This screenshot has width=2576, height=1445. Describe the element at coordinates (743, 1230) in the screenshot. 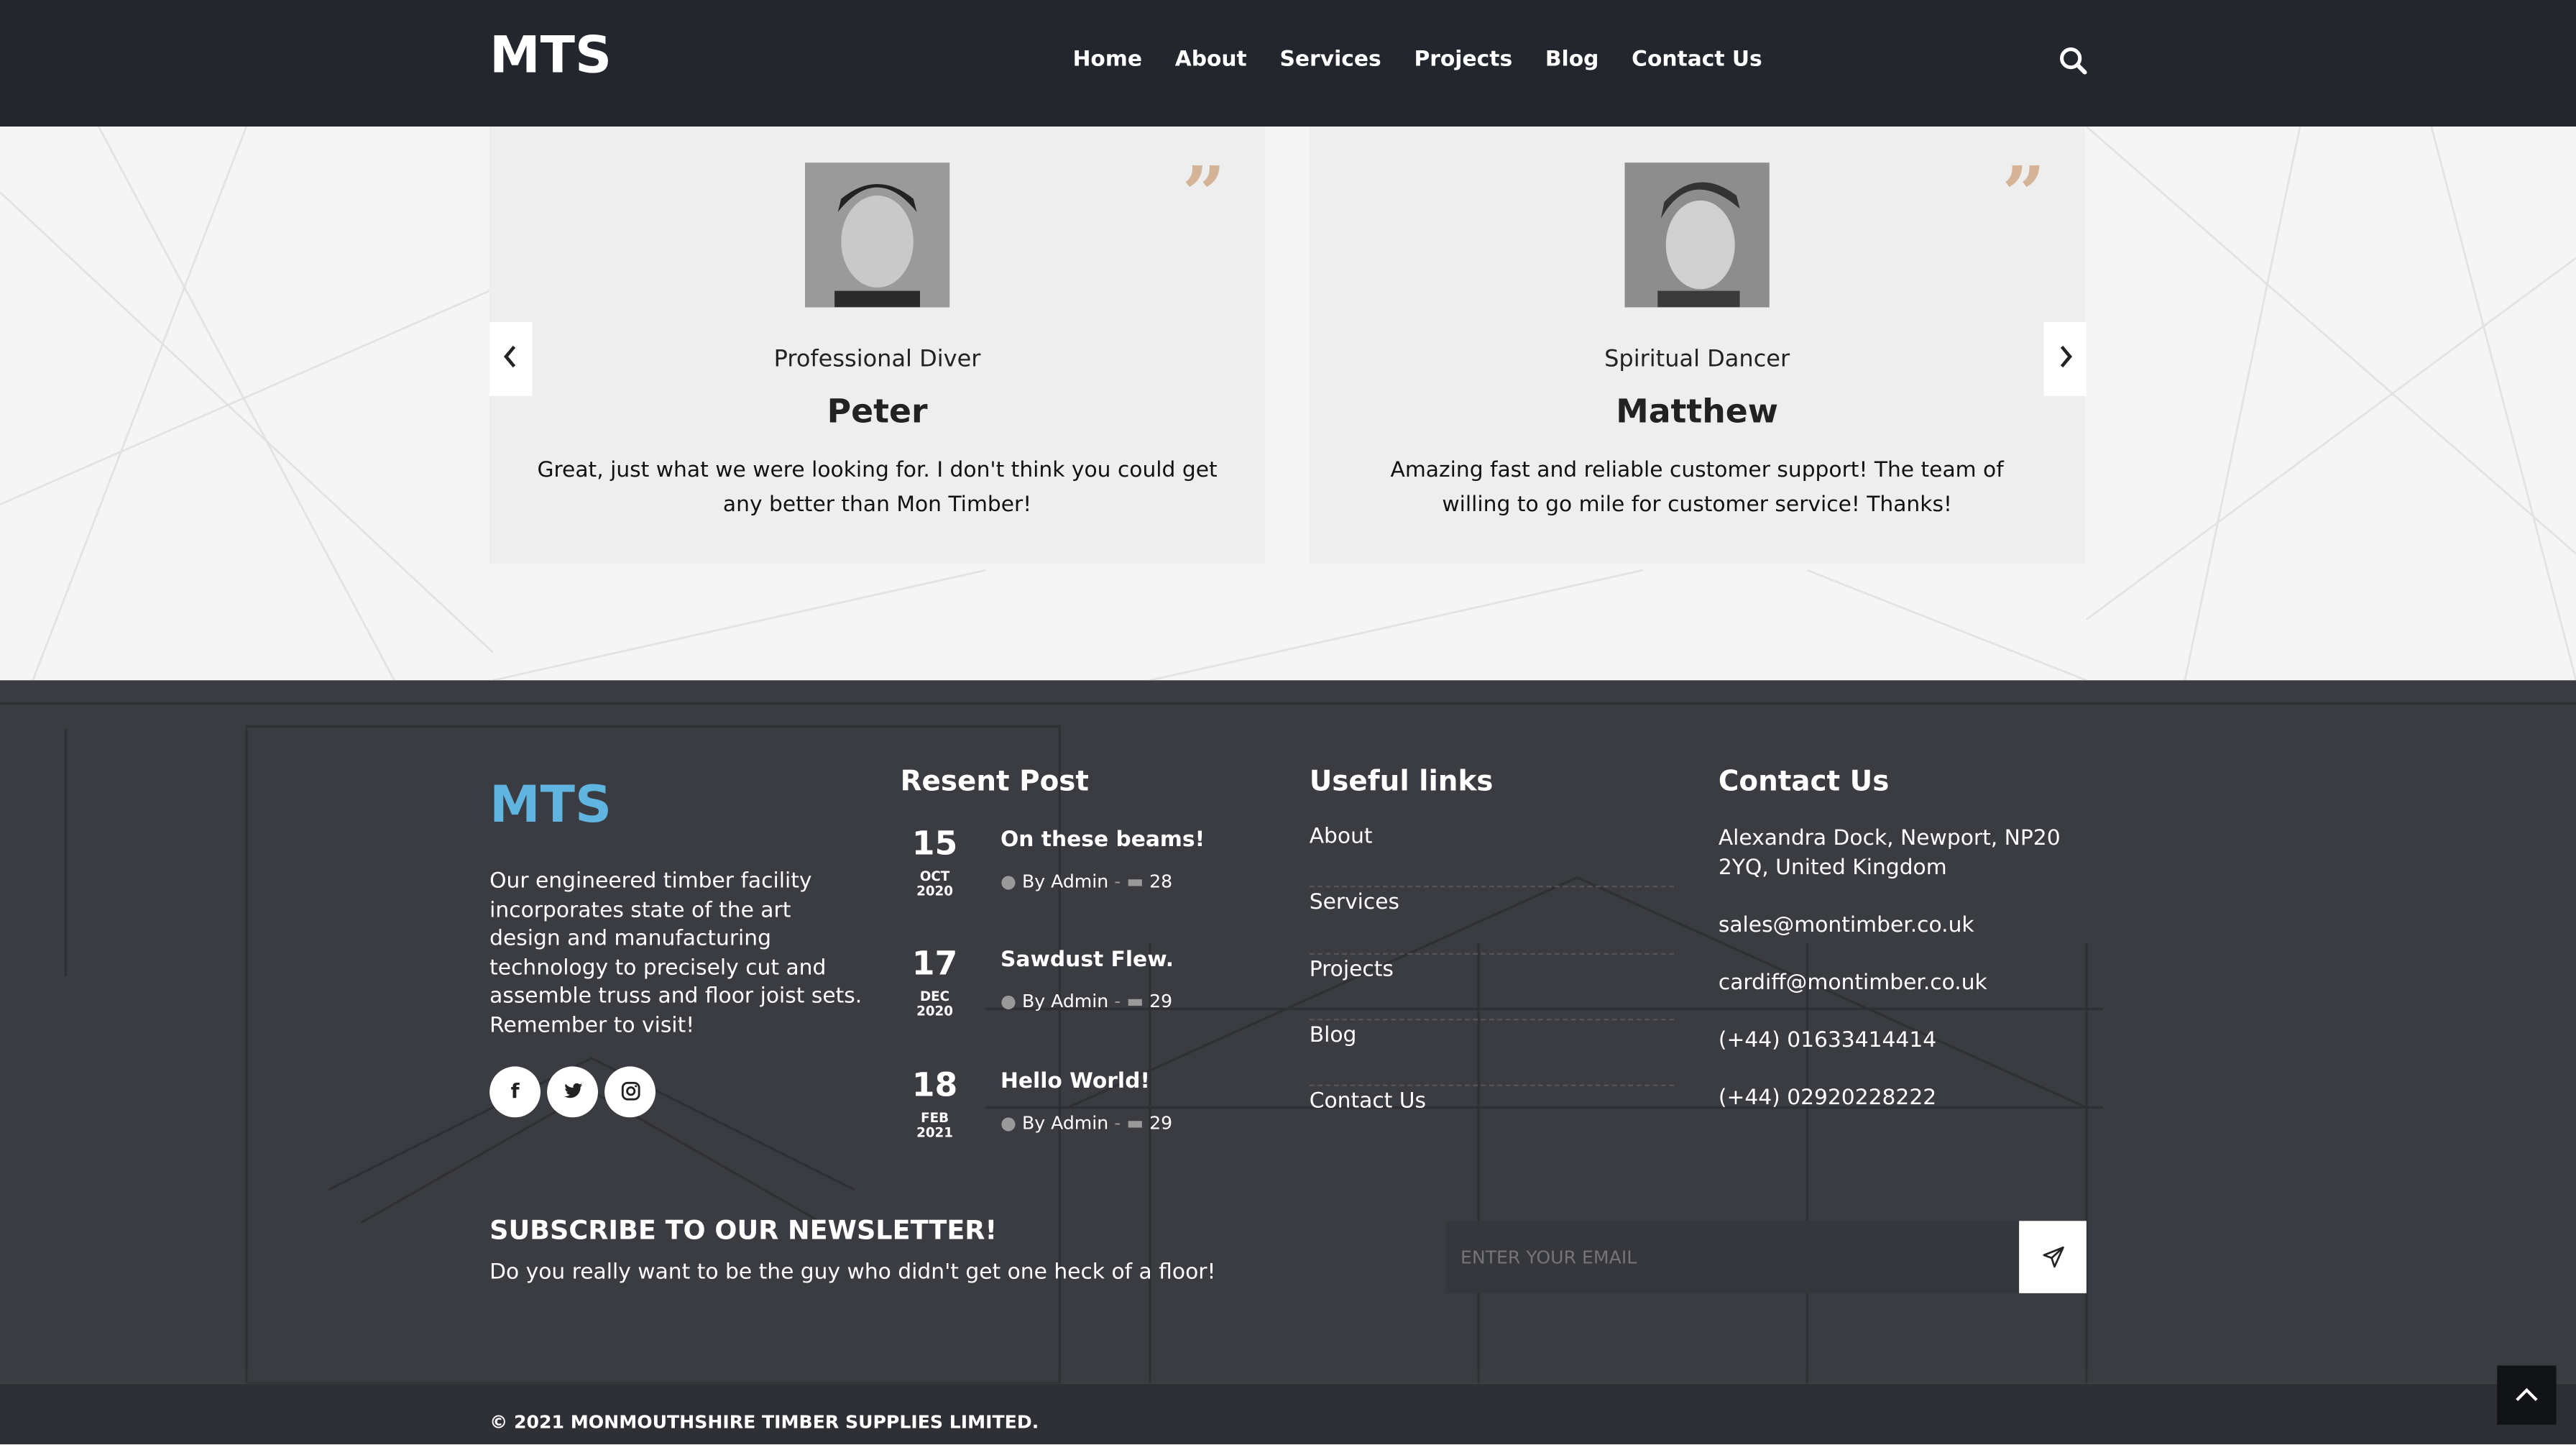

I see `newsletter-title: SUBSCRIBE TO OUR NEWSLETTER!` at that location.